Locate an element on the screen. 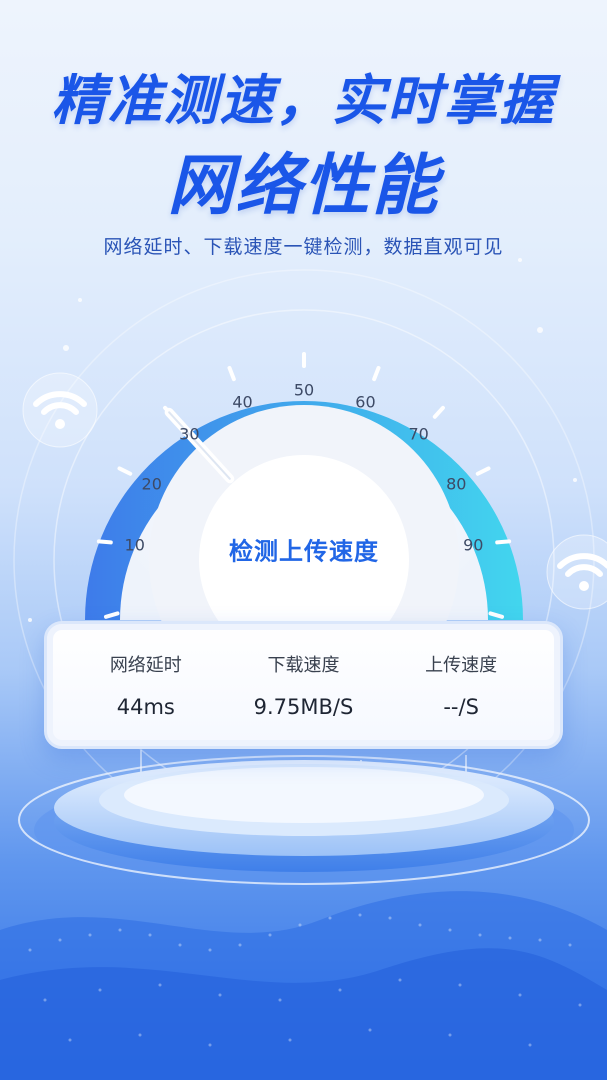 Image resolution: width=607 pixels, height=1080 pixels. stat-label: 上传速度 is located at coordinates (461, 665).